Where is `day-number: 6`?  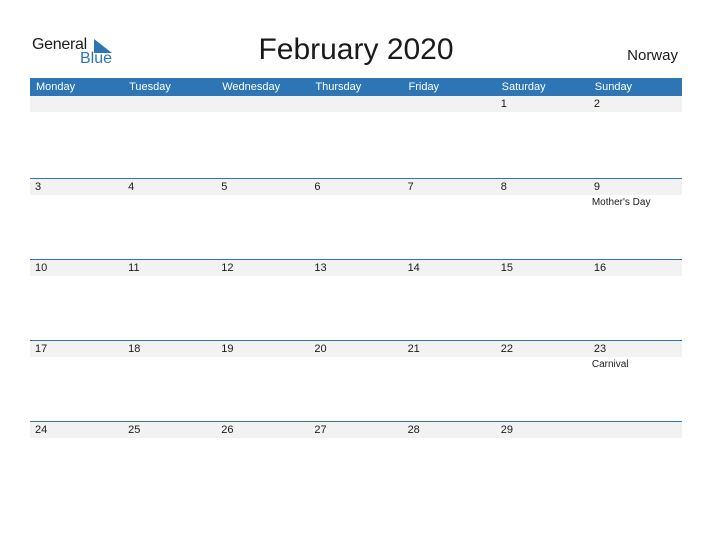 day-number: 6 is located at coordinates (317, 187).